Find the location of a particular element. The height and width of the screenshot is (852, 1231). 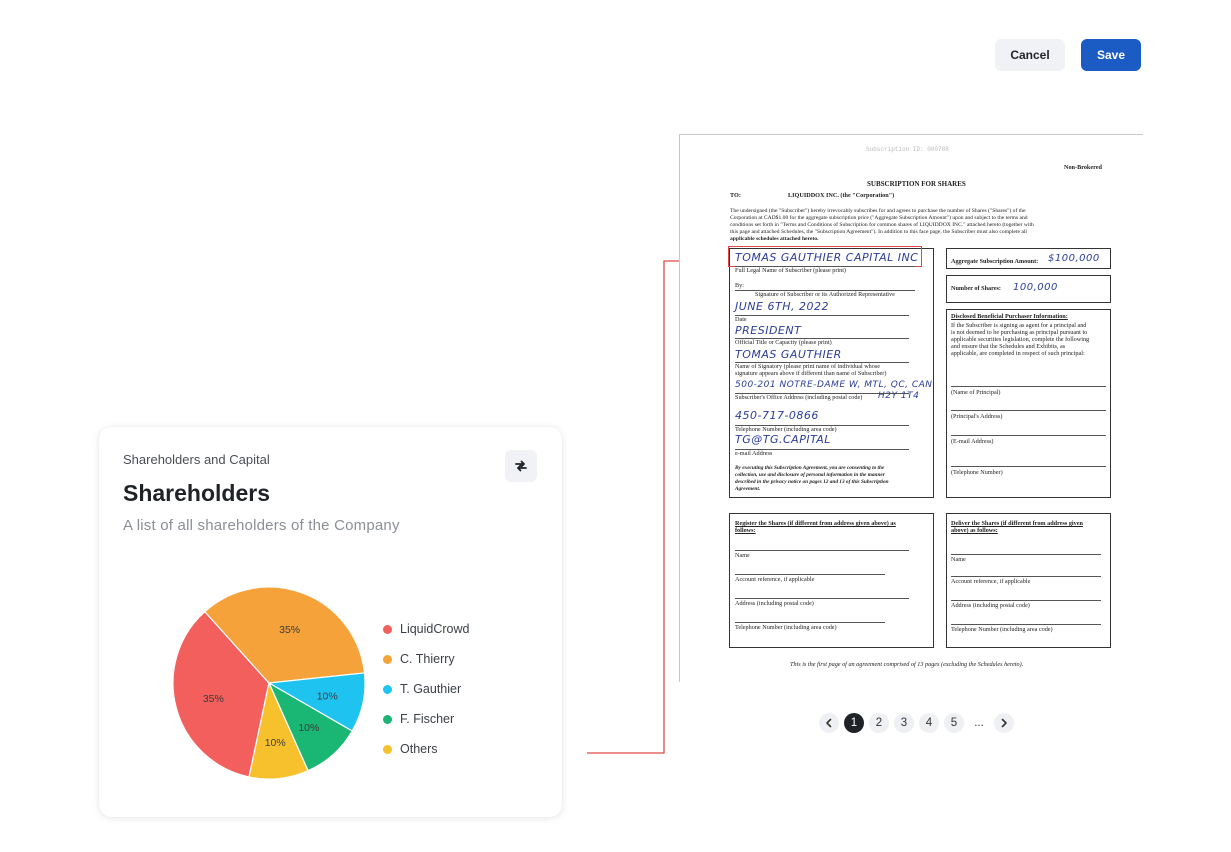

email-label: e-mail Address is located at coordinates (754, 453).